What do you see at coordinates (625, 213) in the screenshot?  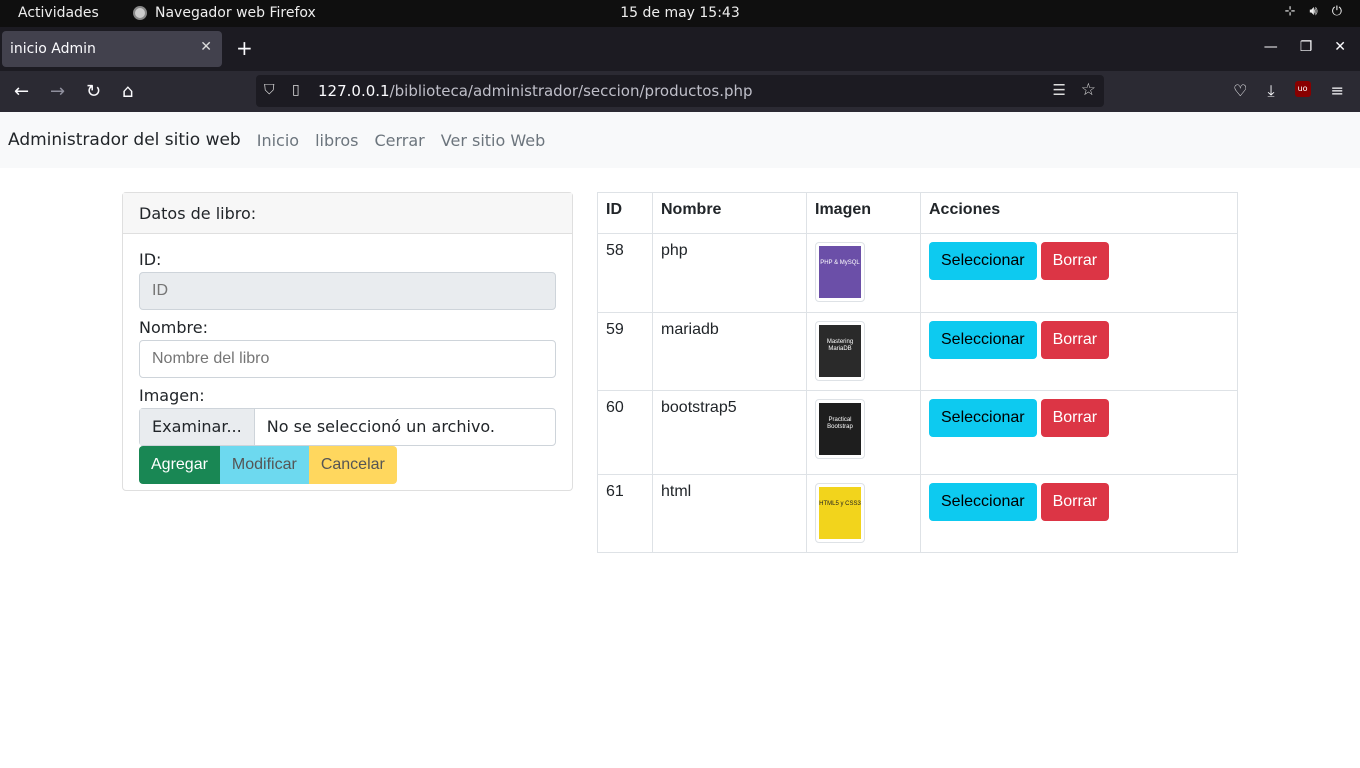 I see `col-id: ID` at bounding box center [625, 213].